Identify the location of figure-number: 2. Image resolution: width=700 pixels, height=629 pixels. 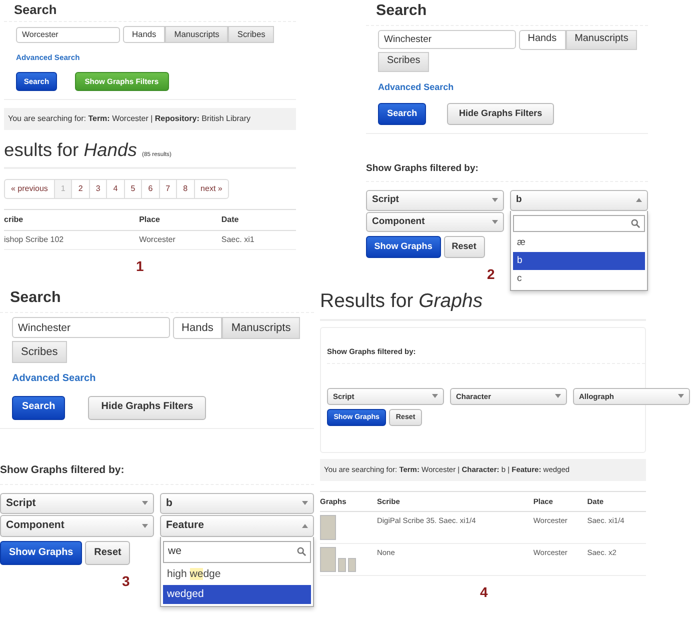
(491, 274).